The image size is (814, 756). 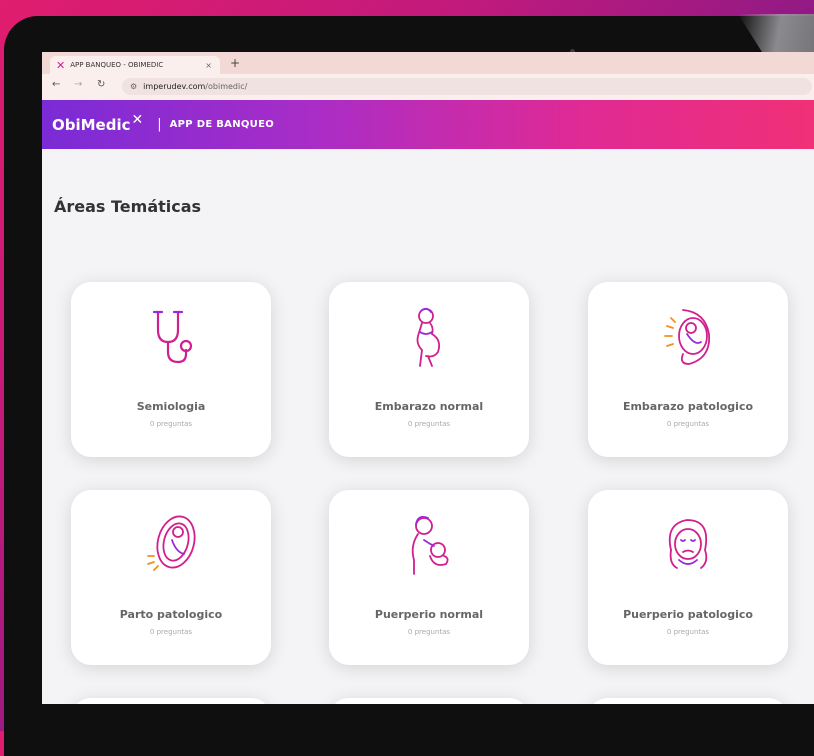 What do you see at coordinates (133, 86) in the screenshot?
I see `site-info-icon: ⚙` at bounding box center [133, 86].